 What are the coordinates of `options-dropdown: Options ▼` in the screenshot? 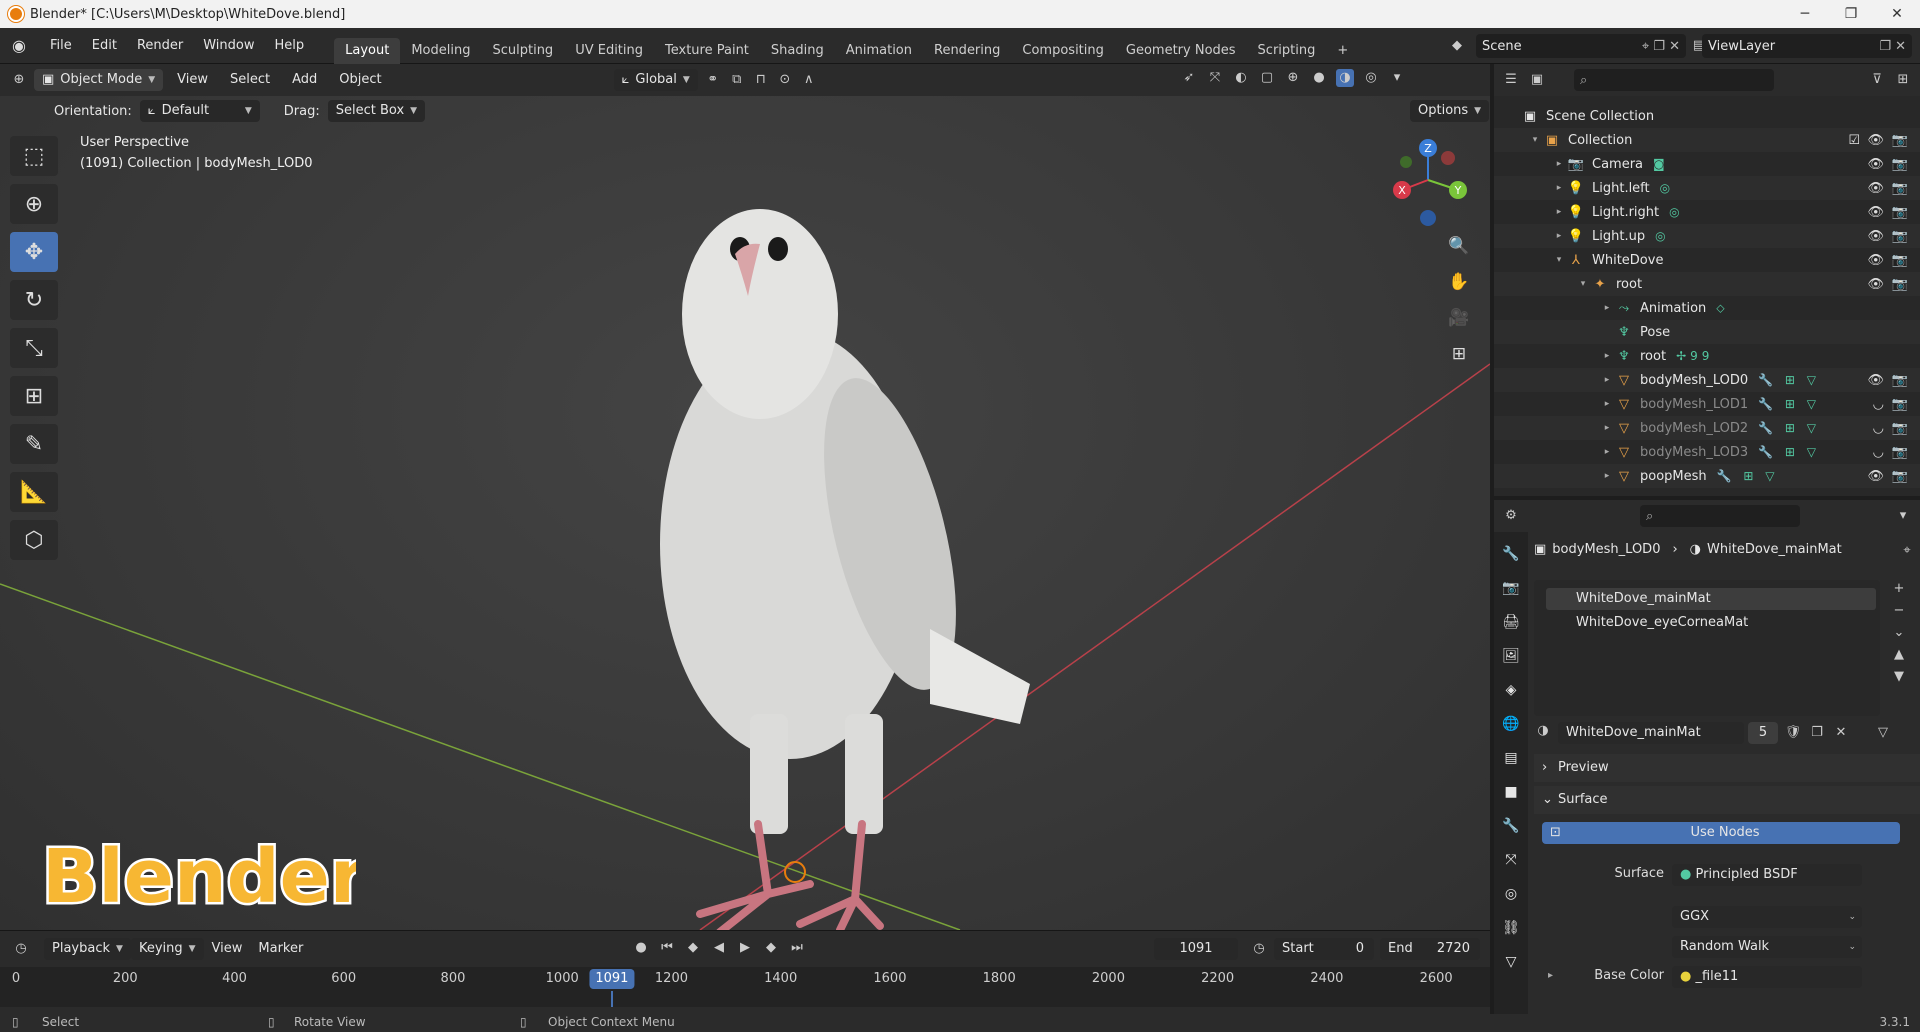 It's located at (1450, 111).